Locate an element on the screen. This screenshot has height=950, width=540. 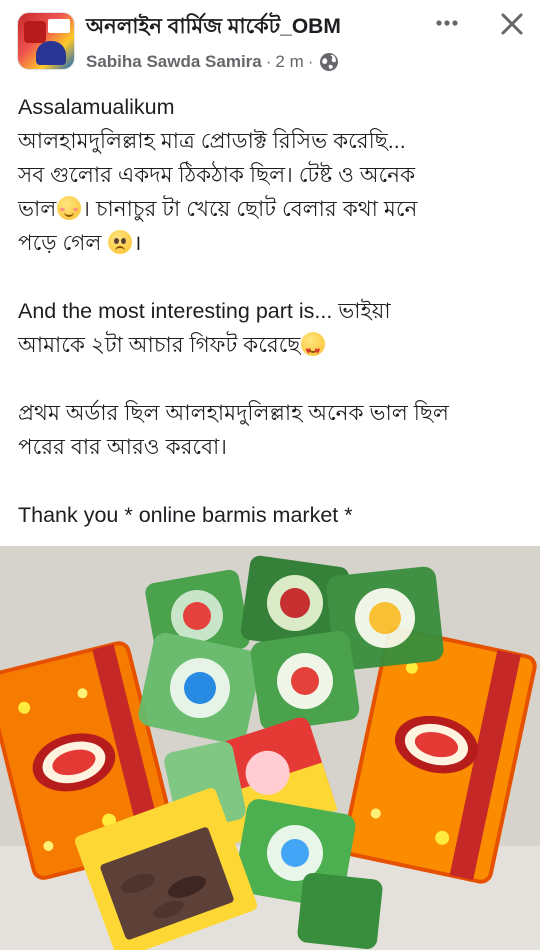
post-meta: Sabiha Sawda Samira · 2 m · is located at coordinates (212, 62).